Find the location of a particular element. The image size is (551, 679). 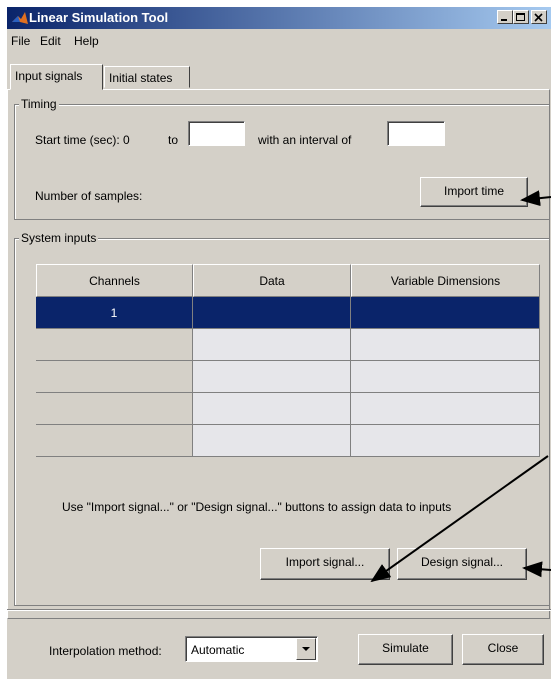

arrow-import-signal is located at coordinates (459, 519).